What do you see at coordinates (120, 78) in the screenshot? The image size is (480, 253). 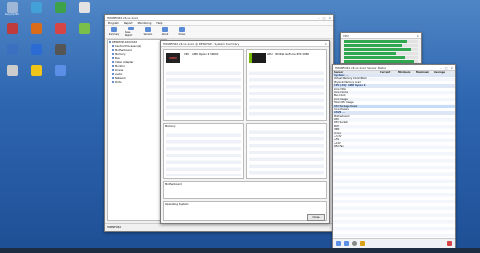 I see `tree-item-label: Network` at bounding box center [120, 78].